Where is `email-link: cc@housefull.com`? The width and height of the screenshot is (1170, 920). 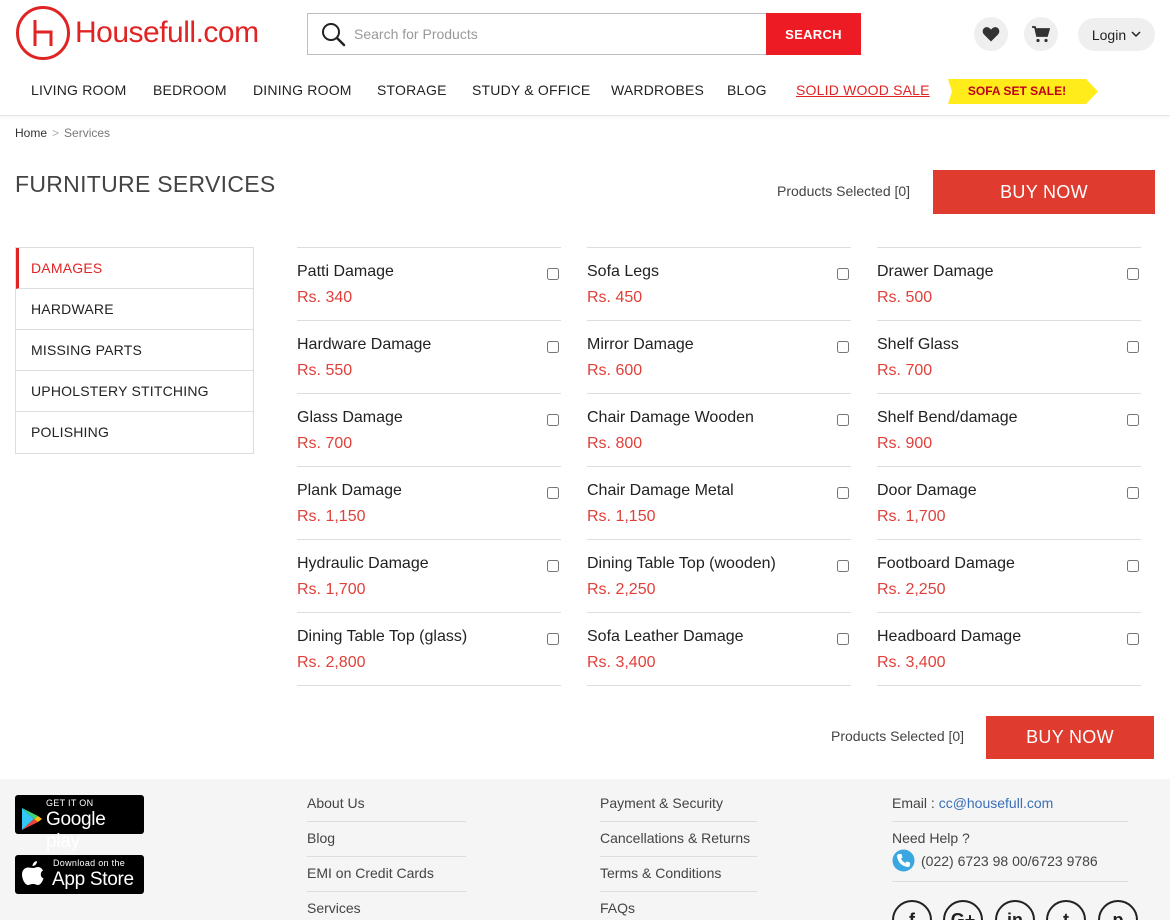
email-link: cc@housefull.com is located at coordinates (996, 803).